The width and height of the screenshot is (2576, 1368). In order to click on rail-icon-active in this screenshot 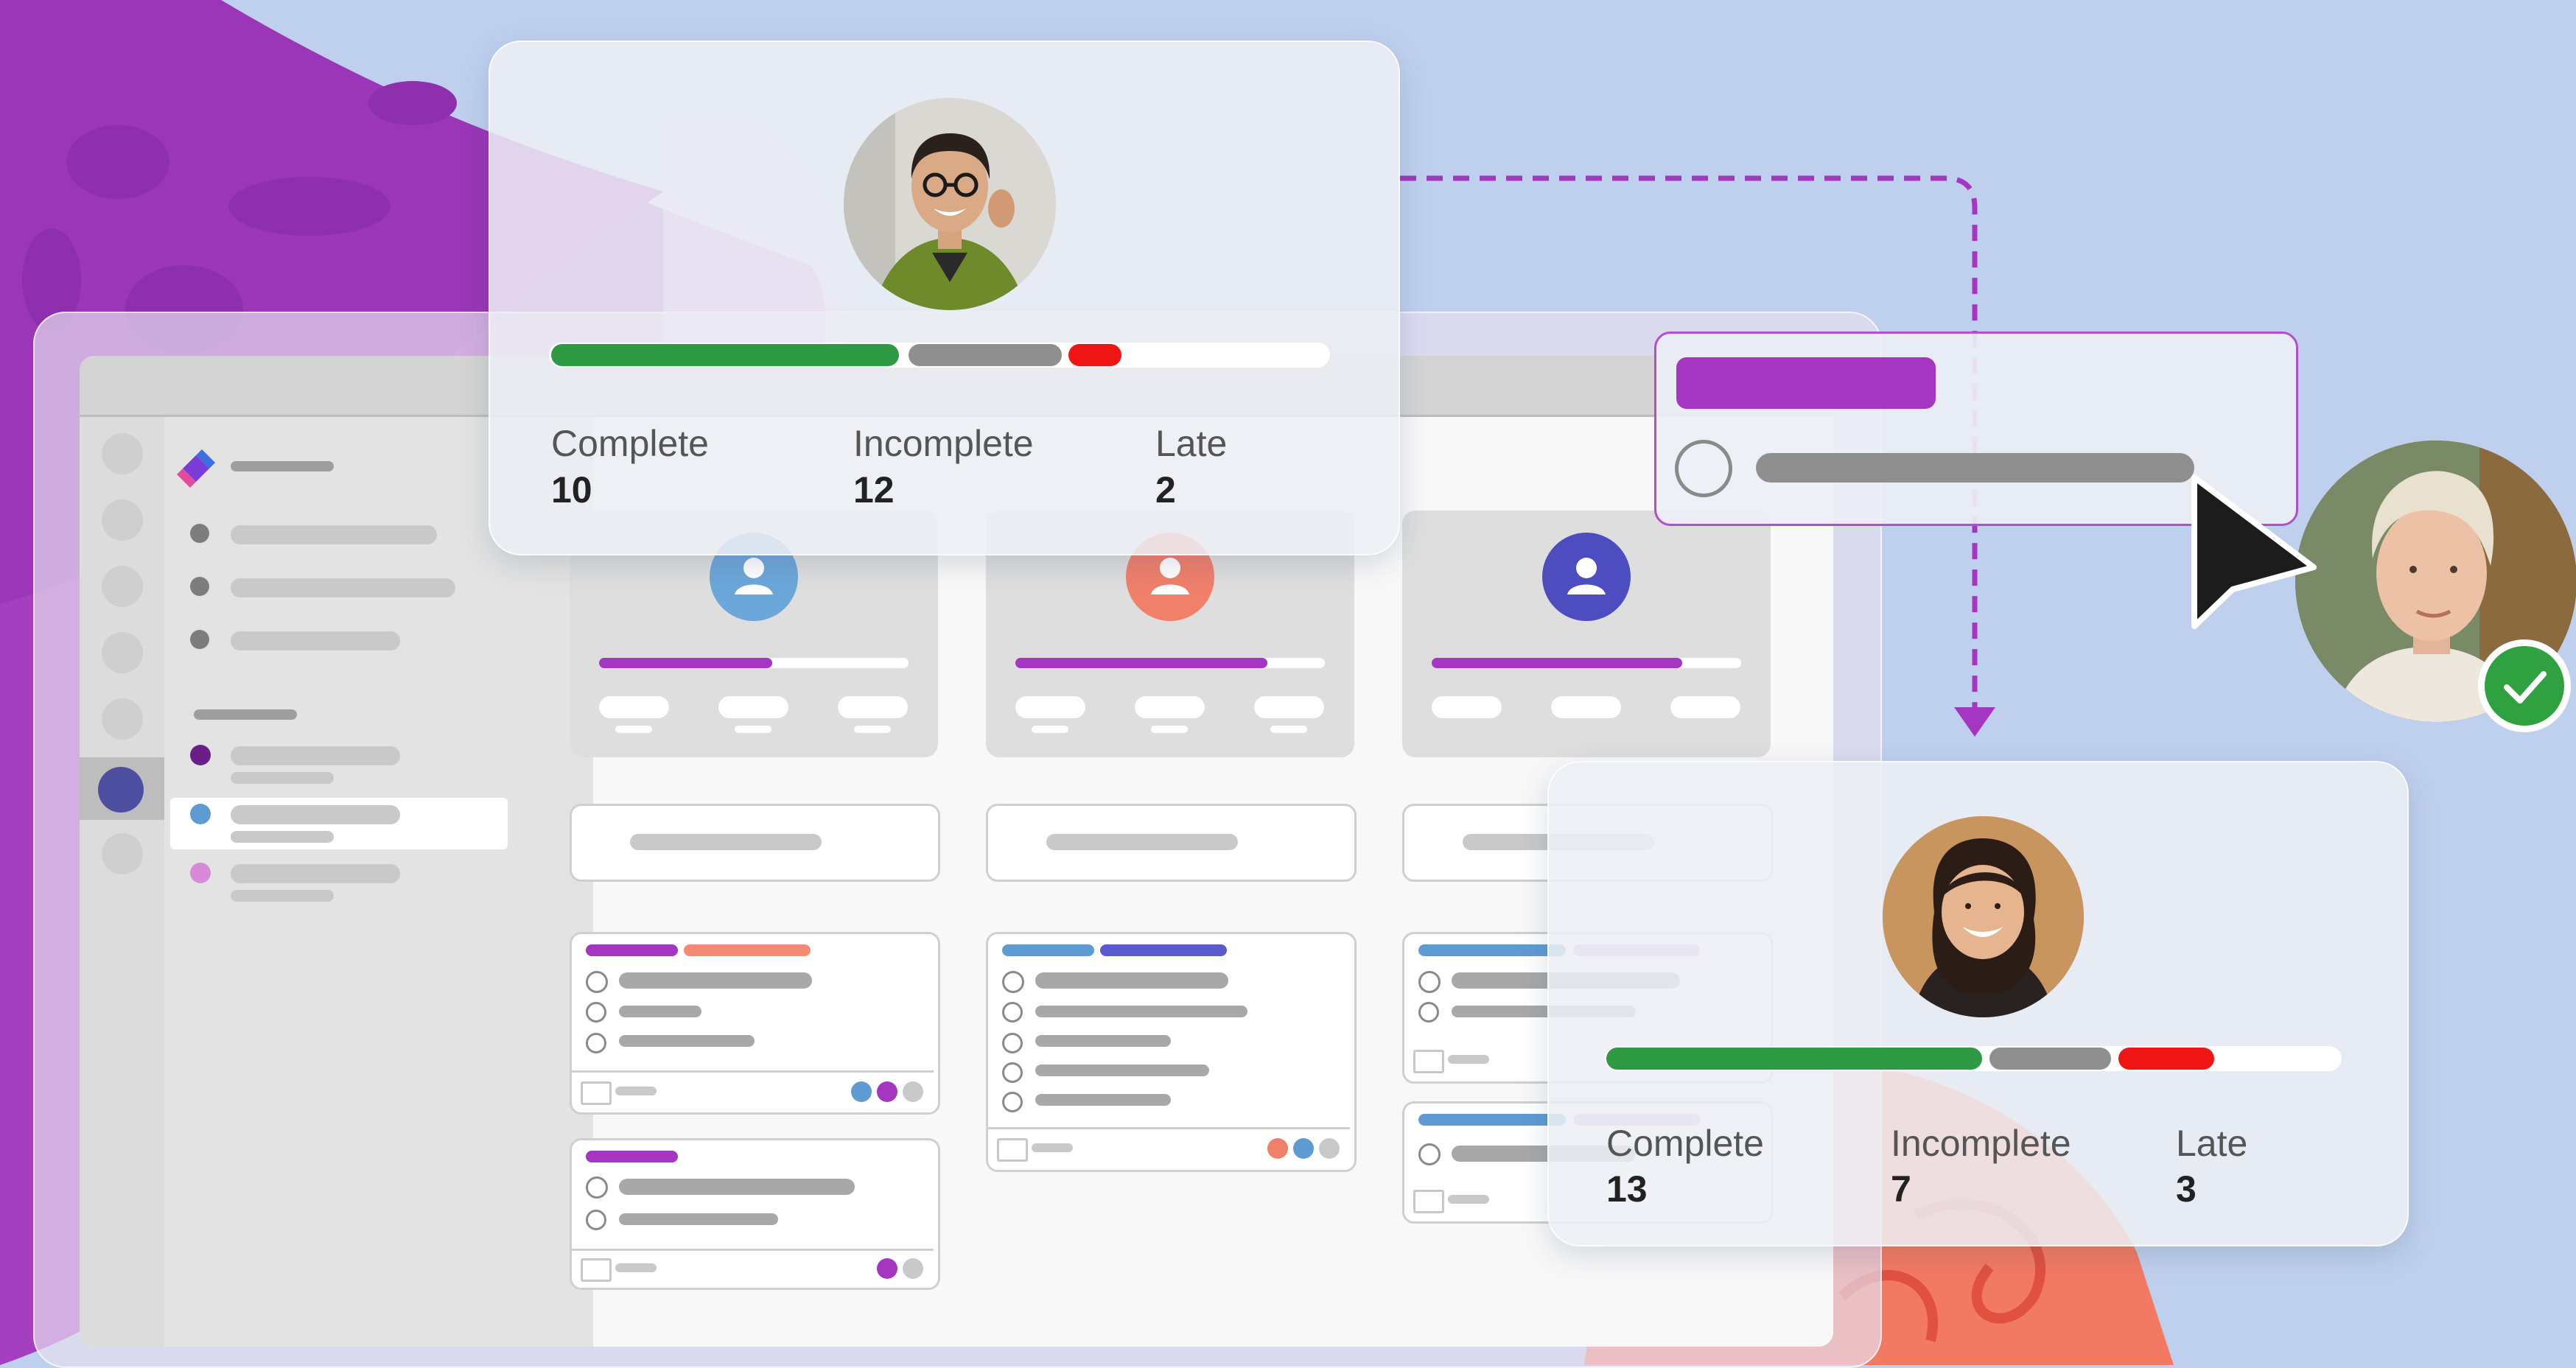, I will do `click(121, 790)`.